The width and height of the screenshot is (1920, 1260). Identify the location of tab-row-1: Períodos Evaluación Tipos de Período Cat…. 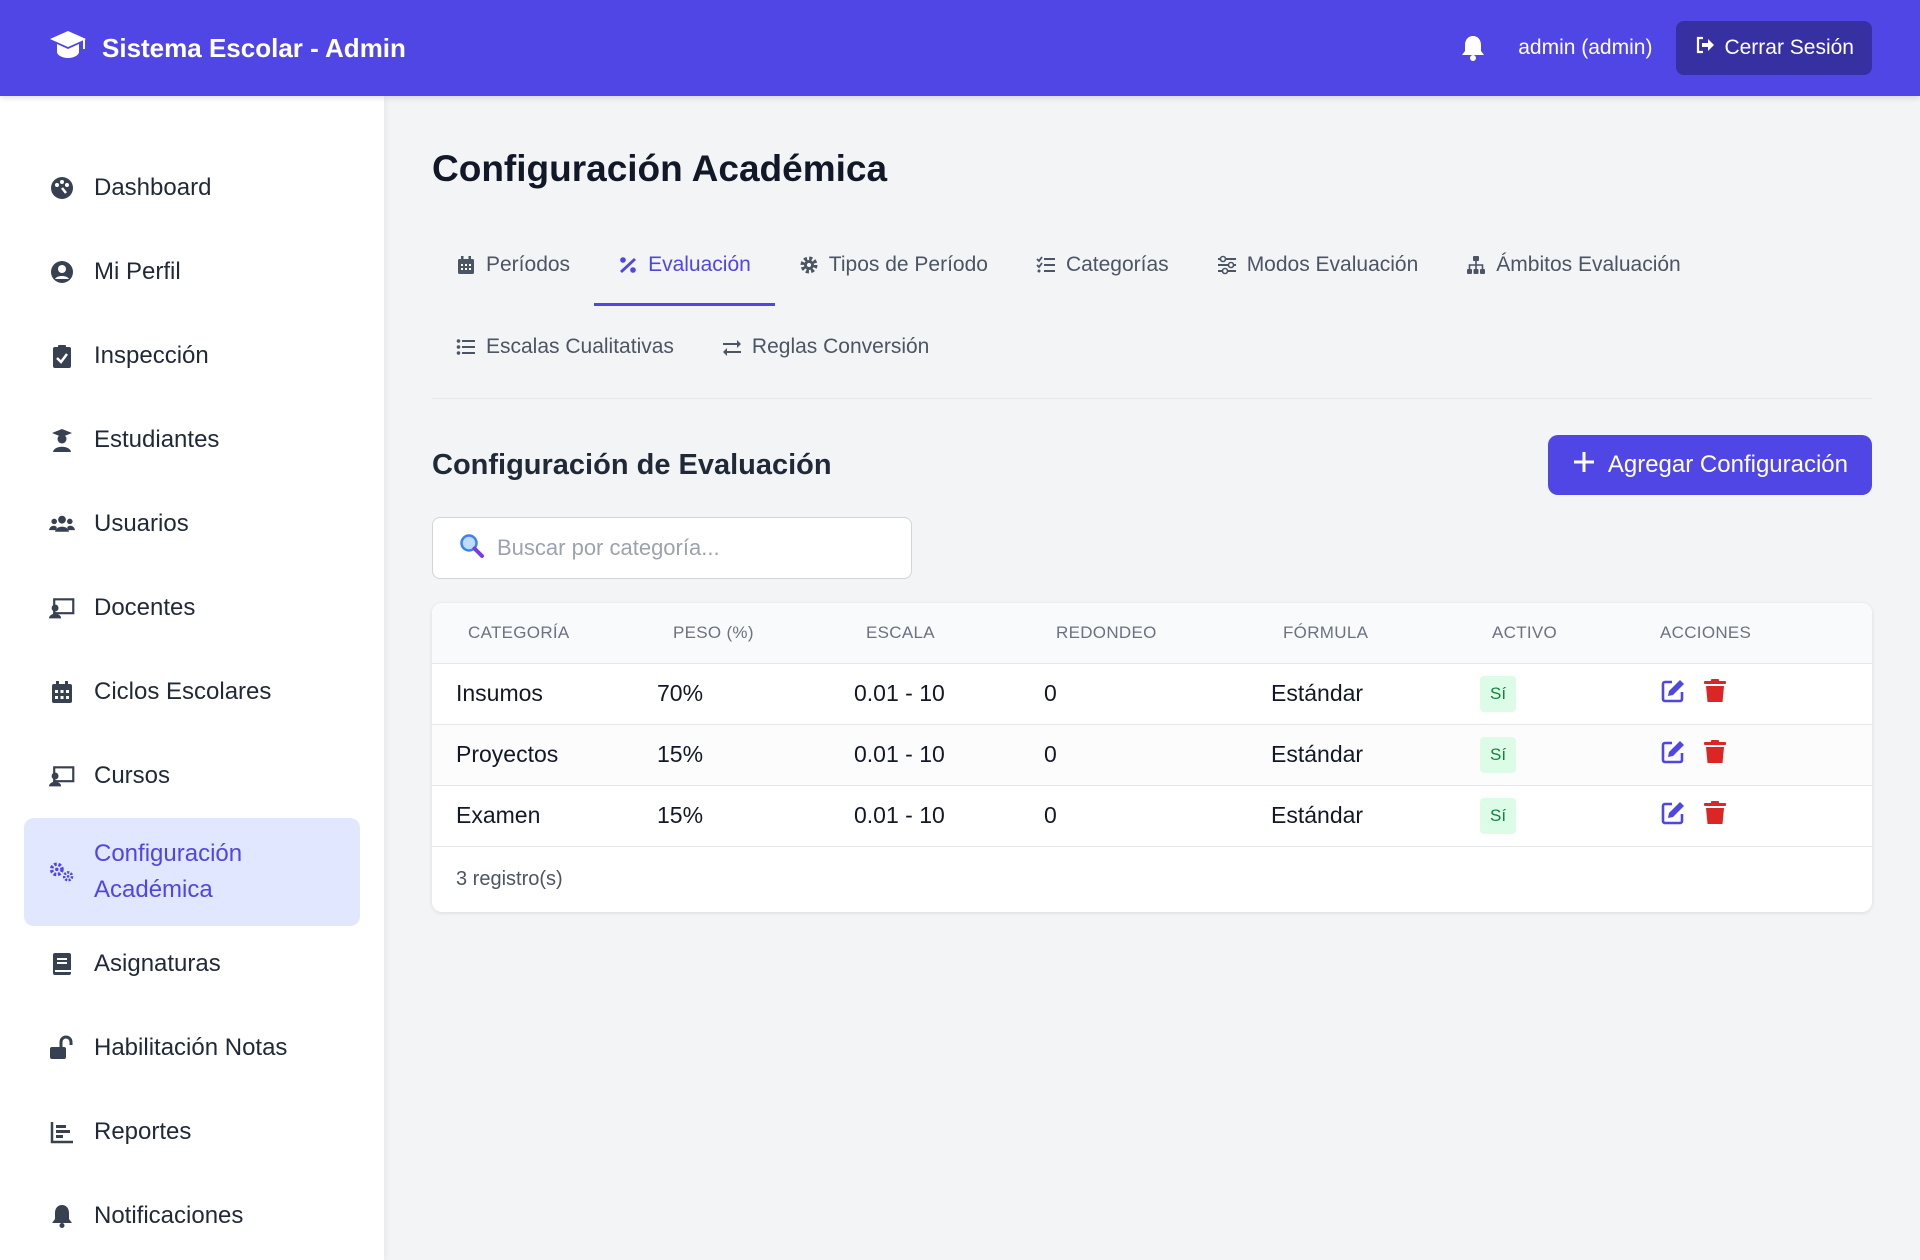
(1152, 265).